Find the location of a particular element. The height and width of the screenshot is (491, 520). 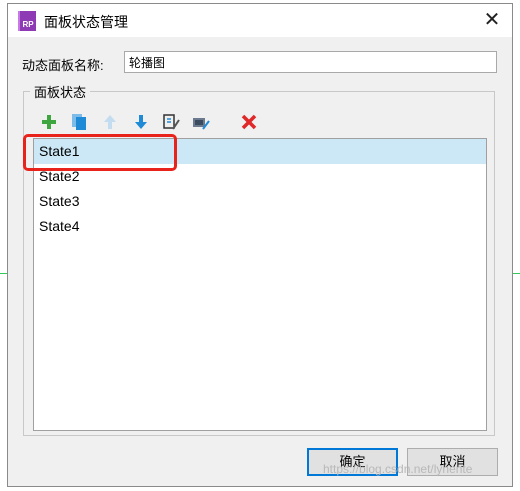

move-down-button is located at coordinates (141, 122).